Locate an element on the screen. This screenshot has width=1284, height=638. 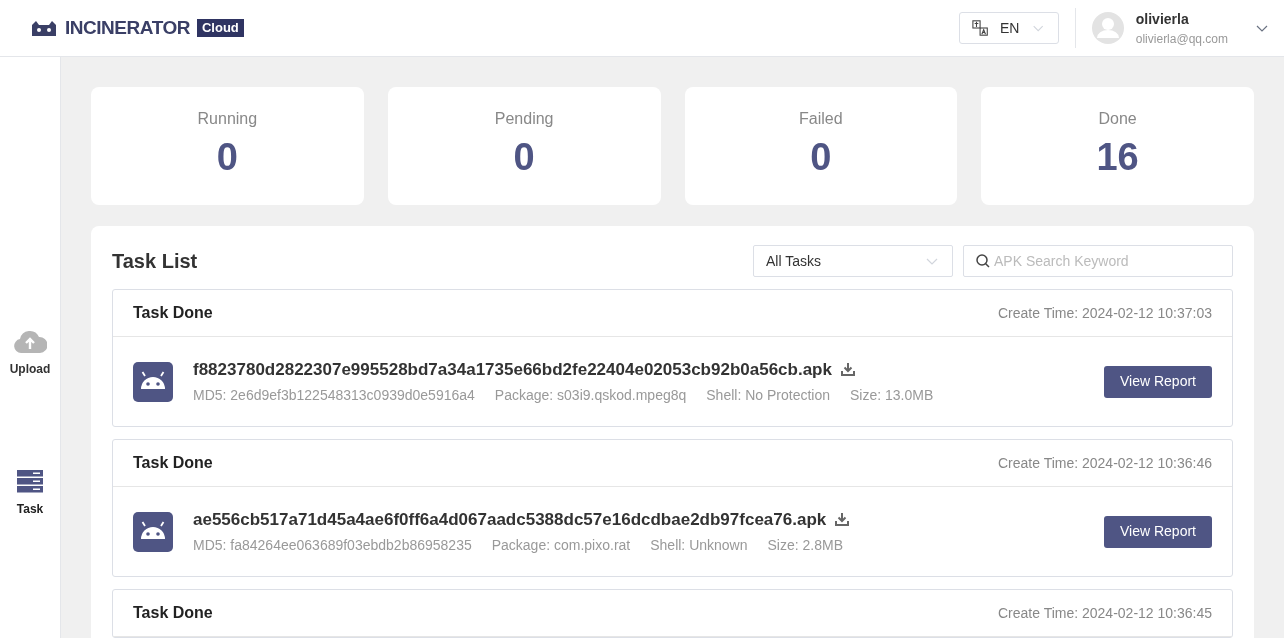
translate-icon is located at coordinates (979, 28).